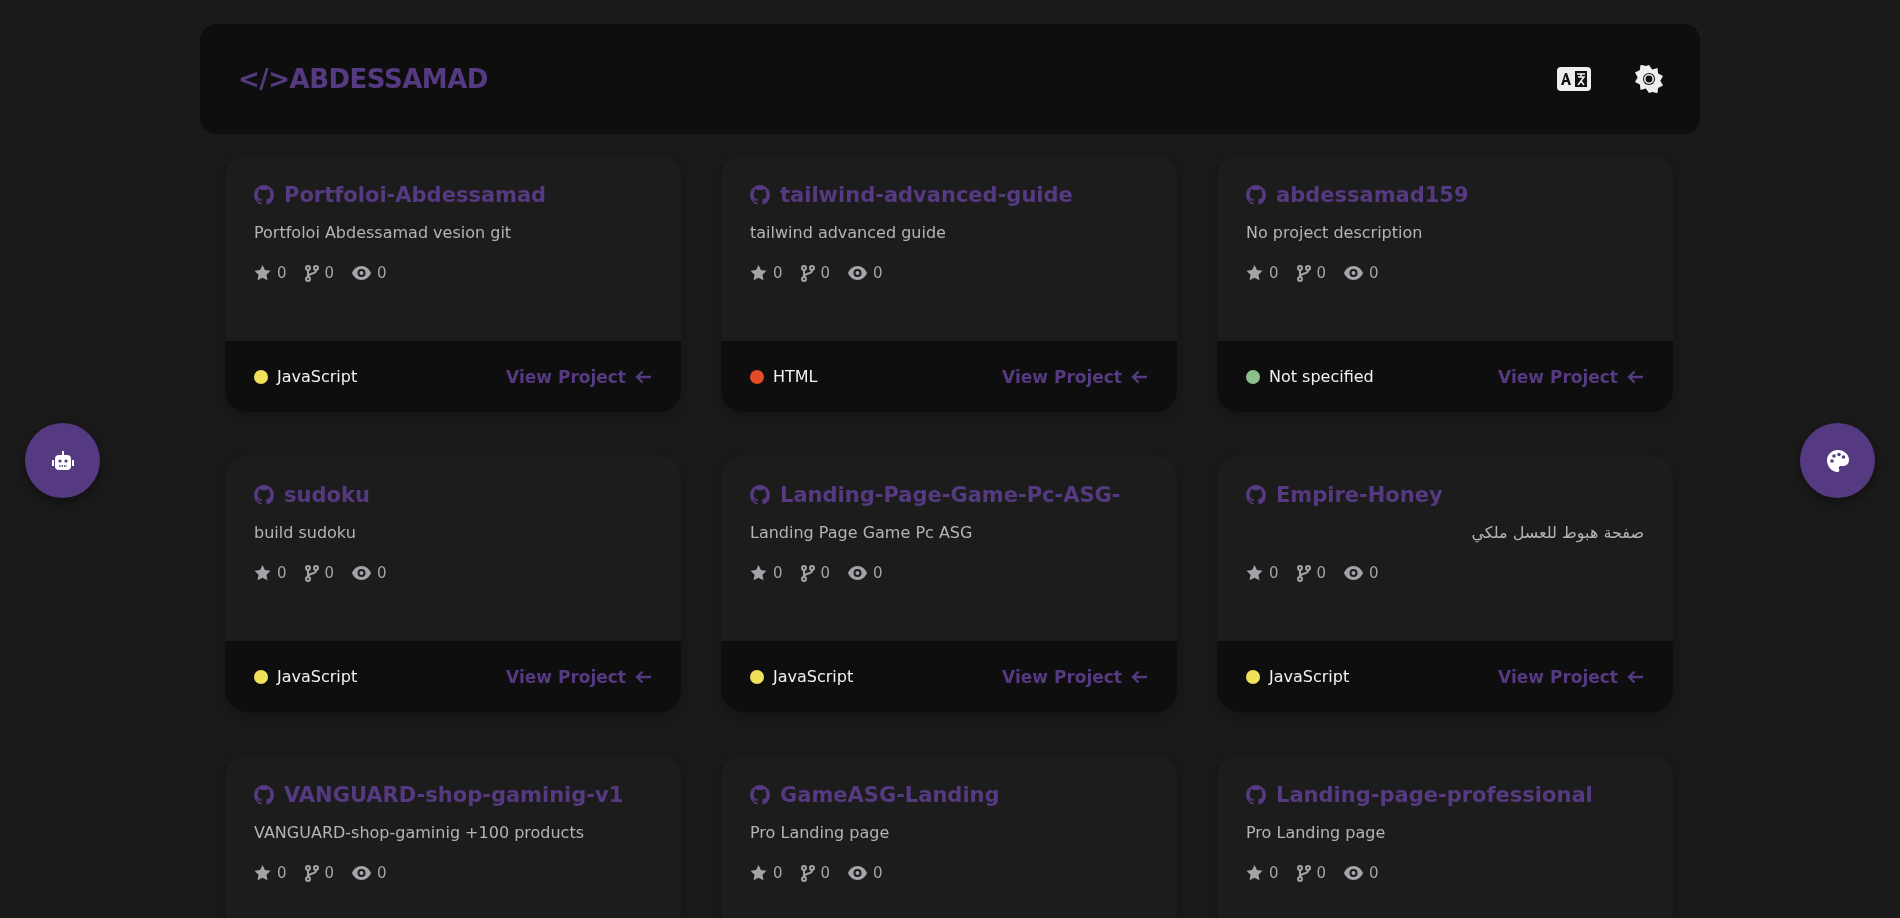  Describe the element at coordinates (862, 532) in the screenshot. I see `project-description: Landing Page Game Pc ASG` at that location.